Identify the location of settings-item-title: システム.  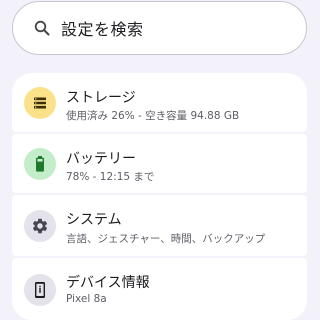
(94, 220).